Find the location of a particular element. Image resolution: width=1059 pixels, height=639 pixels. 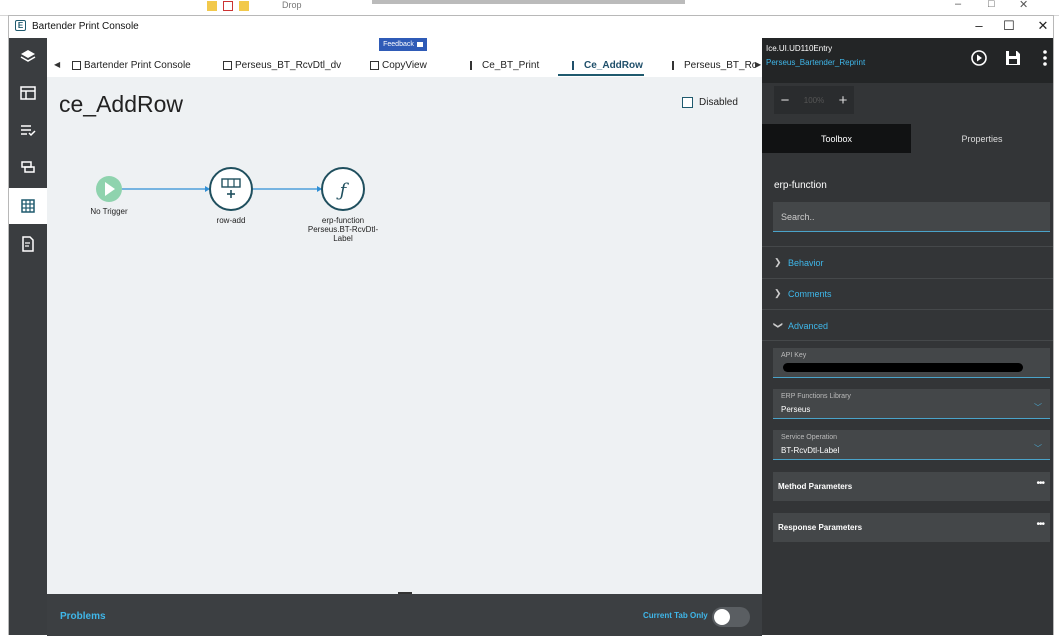

field-label: ERP Functions Library is located at coordinates (816, 396).